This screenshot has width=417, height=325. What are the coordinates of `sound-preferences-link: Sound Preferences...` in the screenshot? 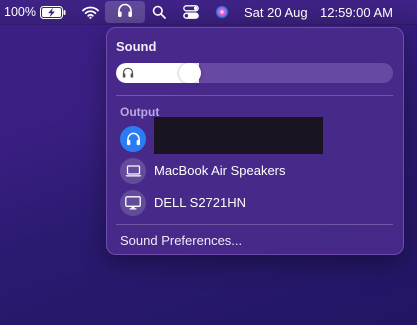 It's located at (181, 240).